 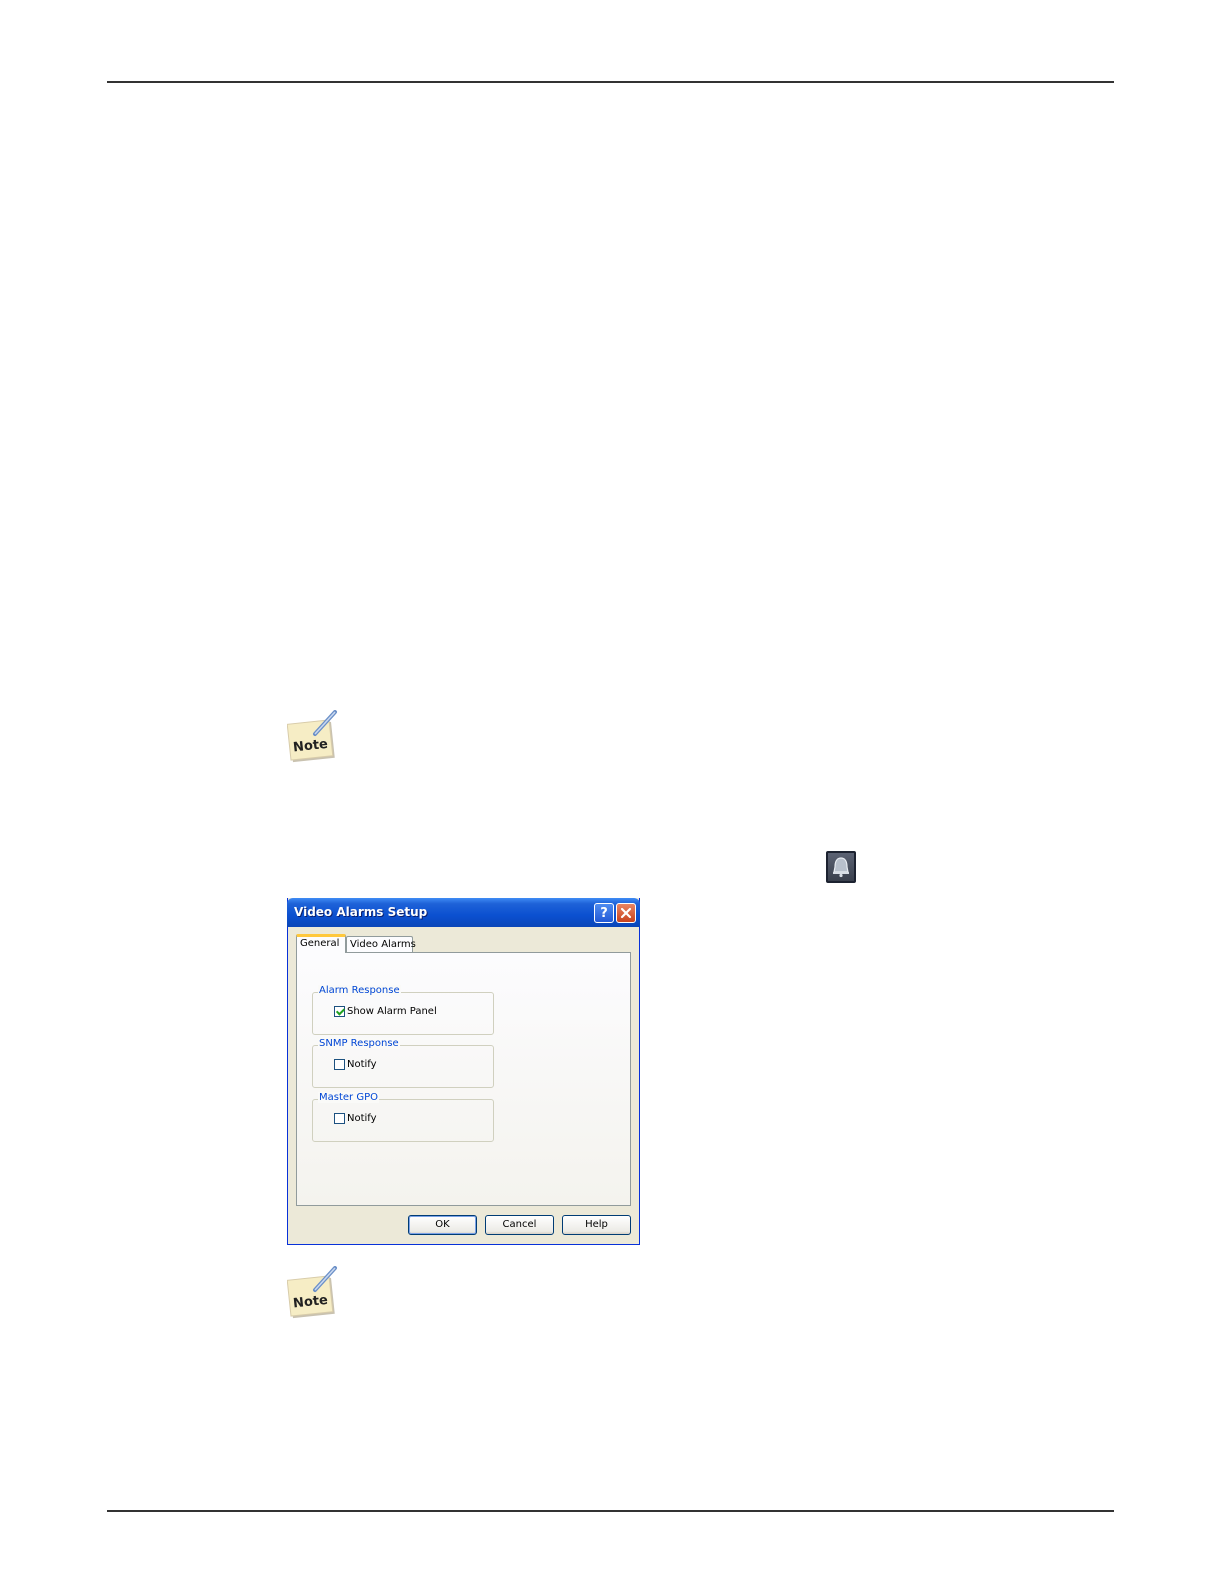 What do you see at coordinates (596, 1225) in the screenshot?
I see `help-button: Help` at bounding box center [596, 1225].